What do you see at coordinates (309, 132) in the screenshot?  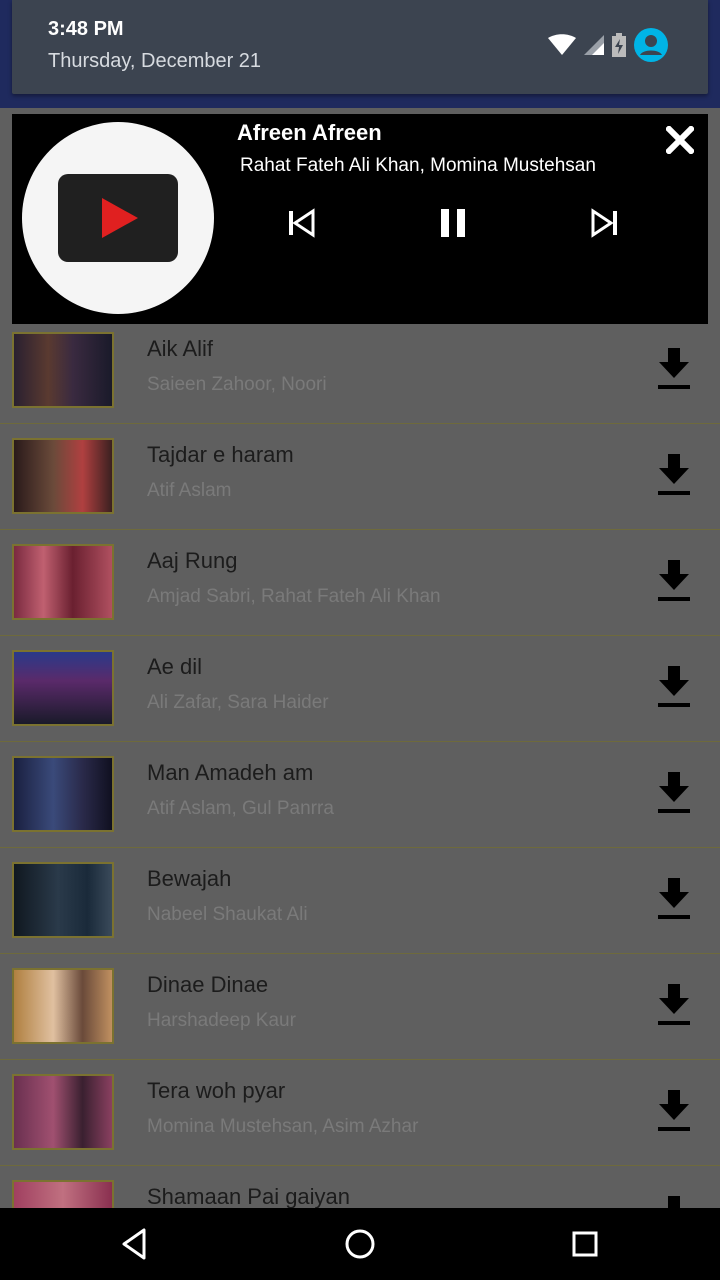 I see `track-title: Afreen Afreen` at bounding box center [309, 132].